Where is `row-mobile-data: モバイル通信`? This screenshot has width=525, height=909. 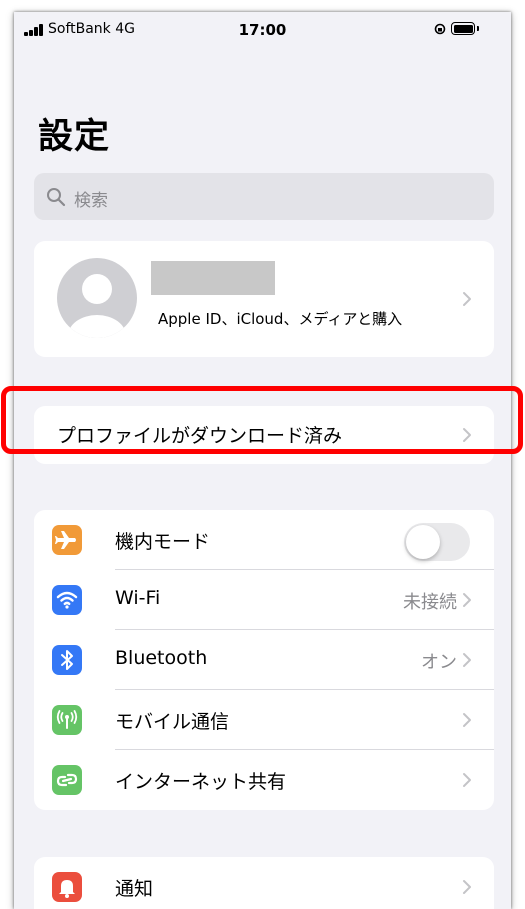
row-mobile-data: モバイル通信 is located at coordinates (264, 720).